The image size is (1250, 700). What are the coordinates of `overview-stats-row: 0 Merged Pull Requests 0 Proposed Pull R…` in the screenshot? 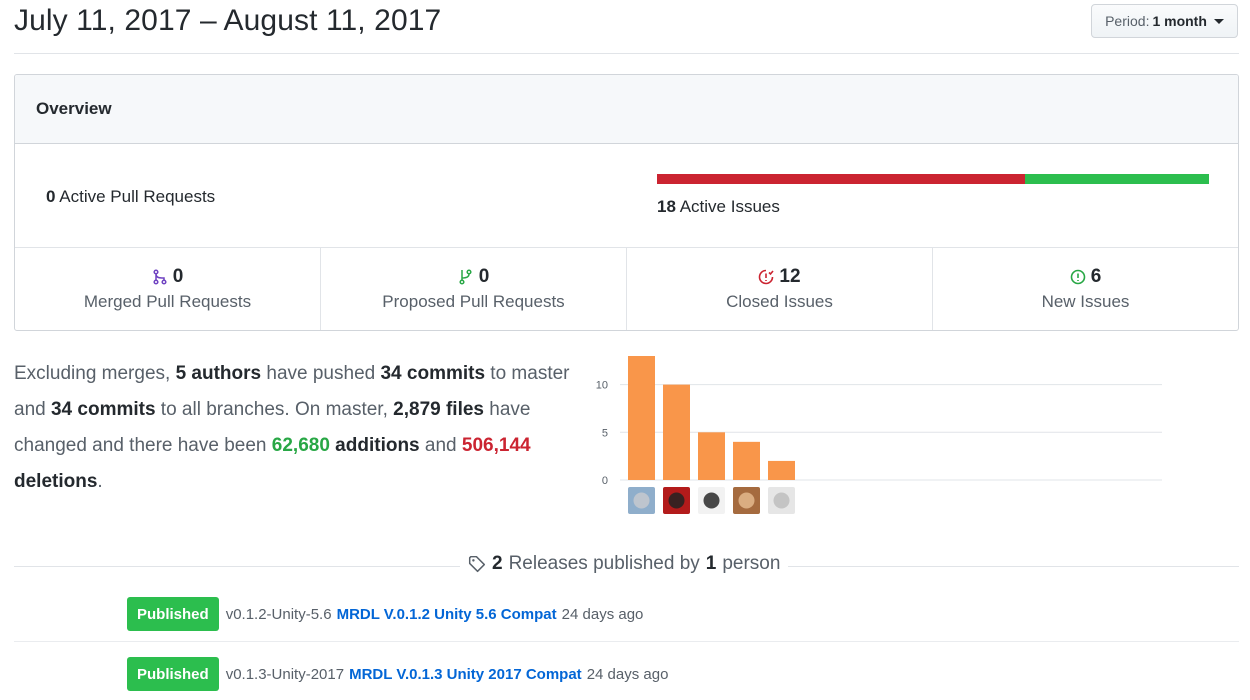 It's located at (626, 289).